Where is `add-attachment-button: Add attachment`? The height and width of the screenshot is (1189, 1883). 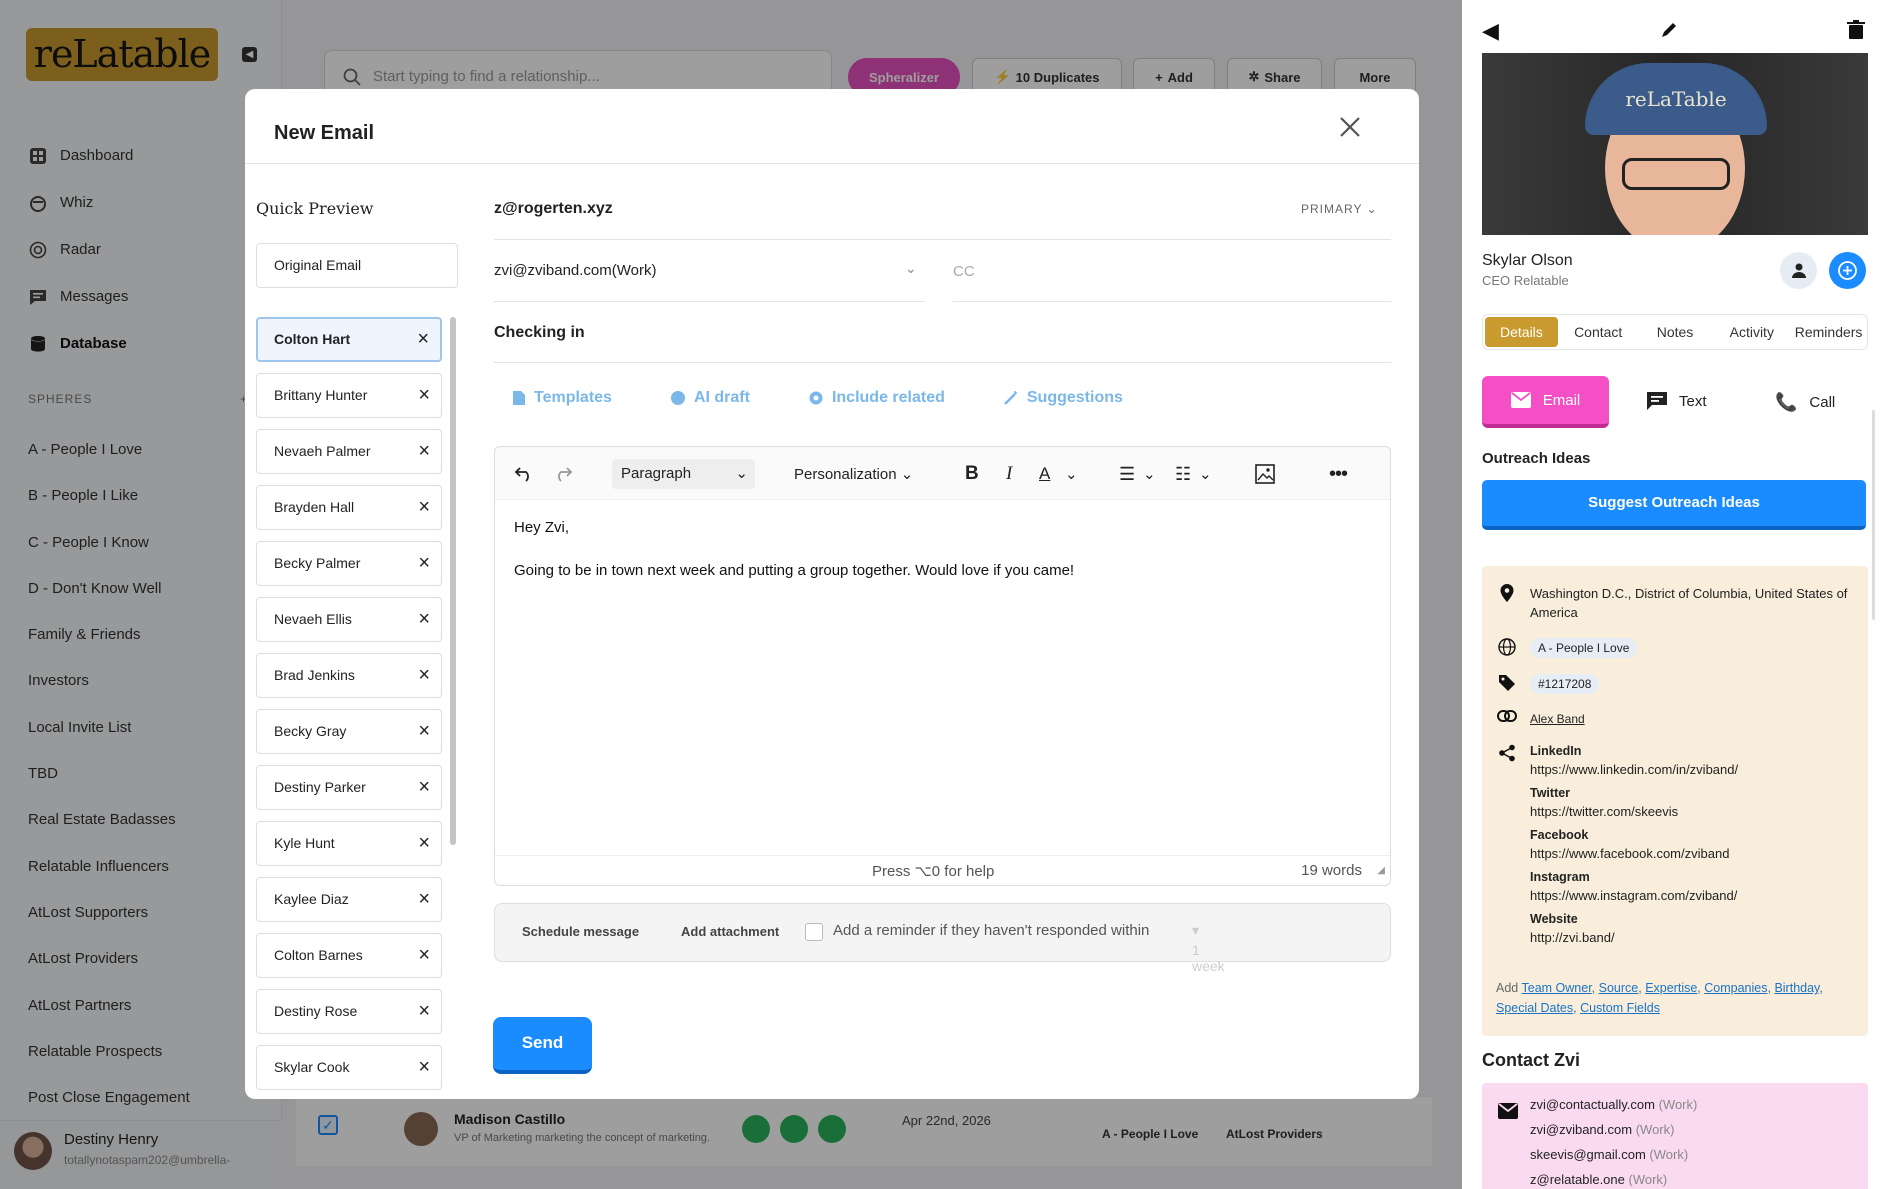
add-attachment-button: Add attachment is located at coordinates (730, 931).